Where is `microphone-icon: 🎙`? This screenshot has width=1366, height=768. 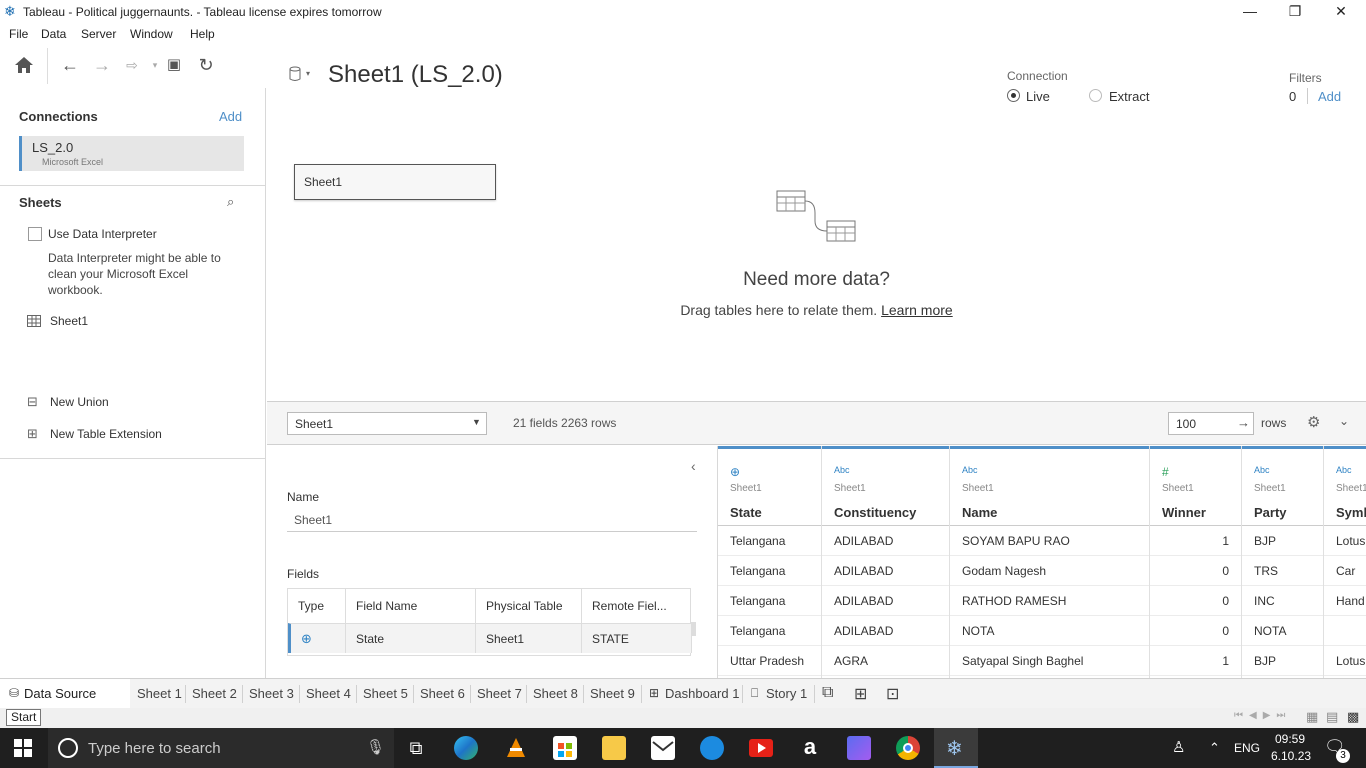
microphone-icon: 🎙 is located at coordinates (375, 747).